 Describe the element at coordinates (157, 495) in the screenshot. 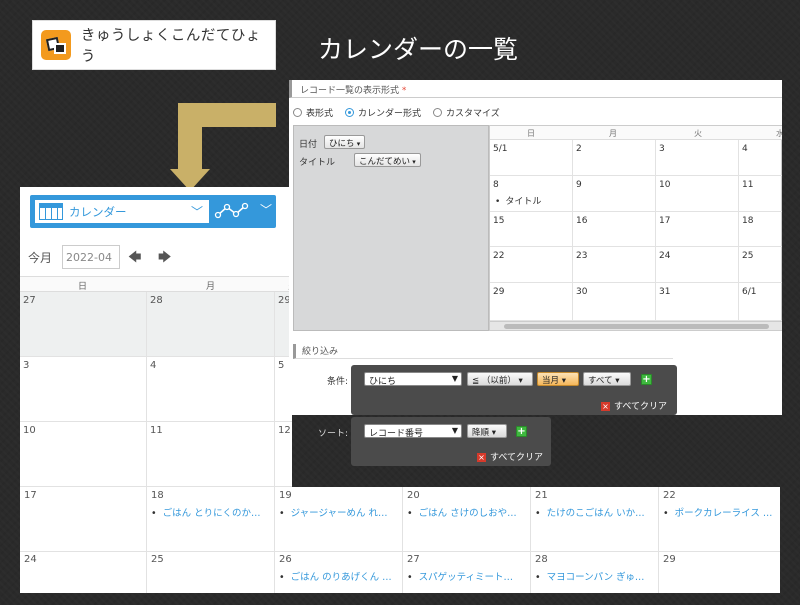

I see `day-number: 18` at that location.